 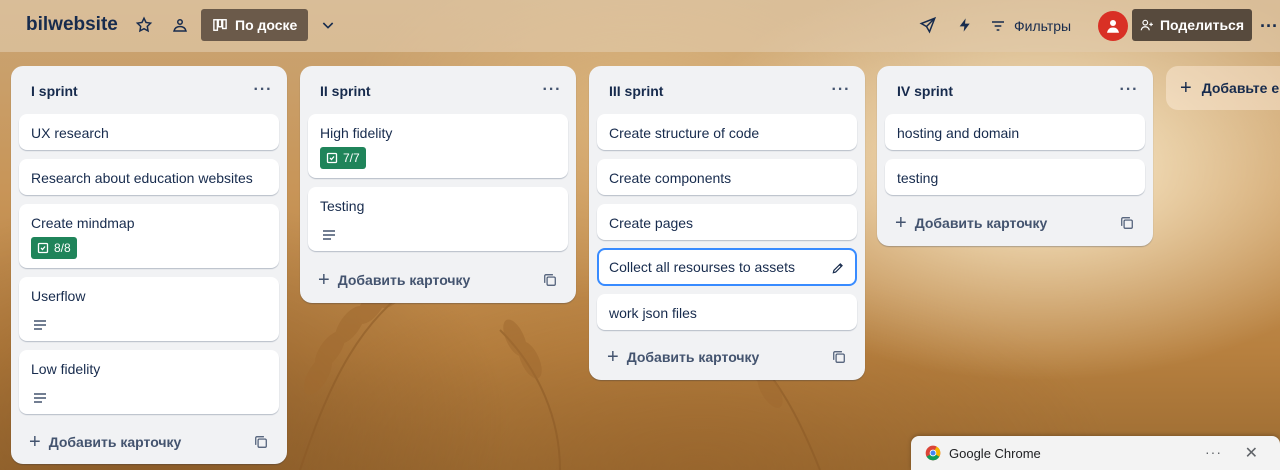 What do you see at coordinates (180, 25) in the screenshot?
I see `workspace-visibility-icon` at bounding box center [180, 25].